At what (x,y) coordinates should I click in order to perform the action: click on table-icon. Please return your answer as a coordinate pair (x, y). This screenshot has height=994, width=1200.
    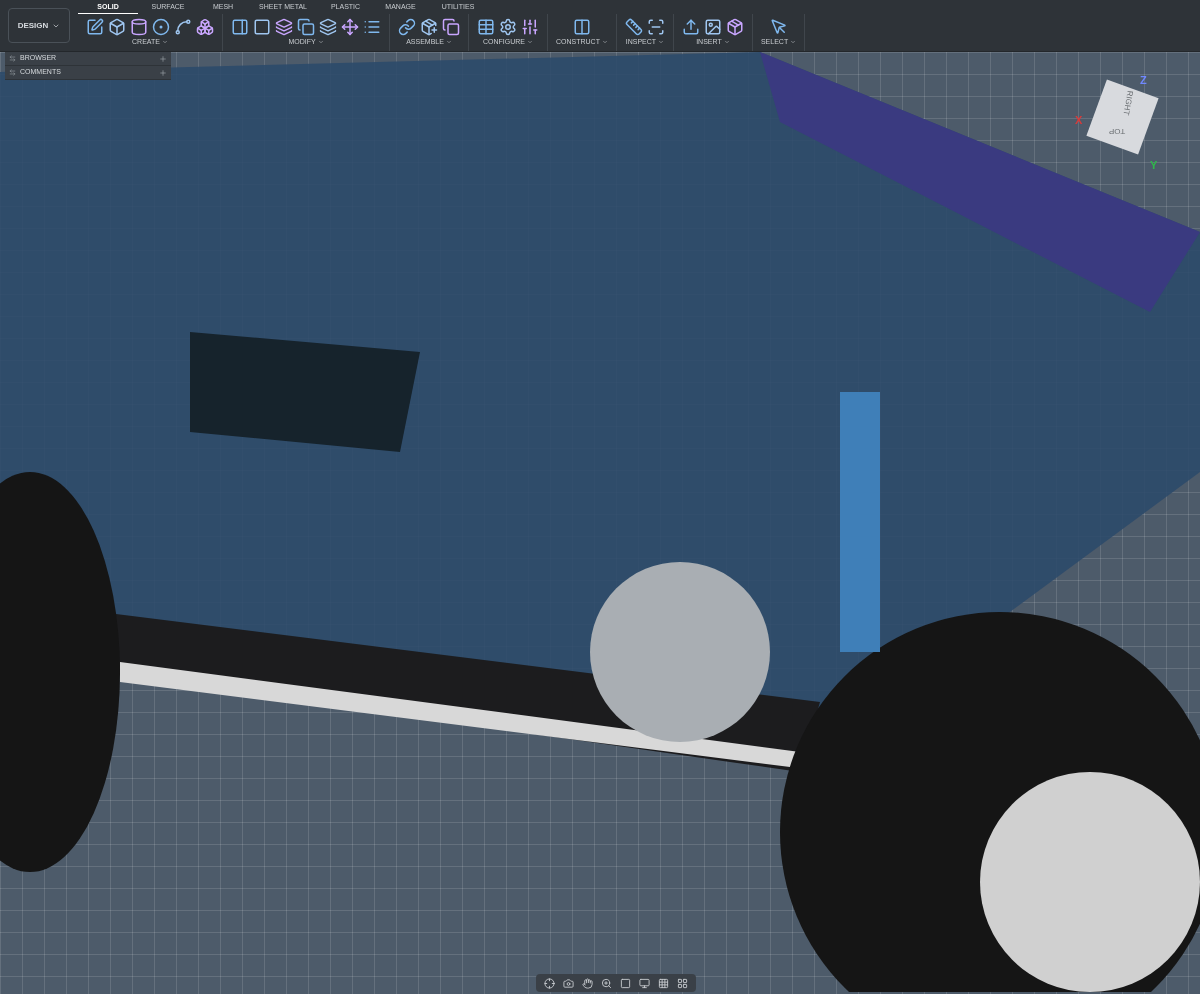
    Looking at the image, I should click on (486, 27).